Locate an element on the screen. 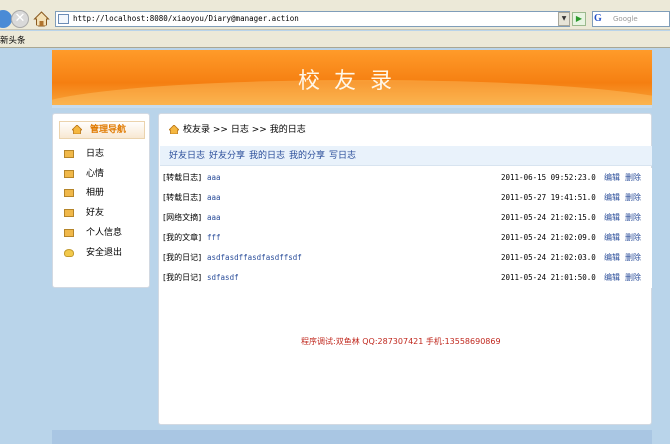  bottom-strip is located at coordinates (352, 437).